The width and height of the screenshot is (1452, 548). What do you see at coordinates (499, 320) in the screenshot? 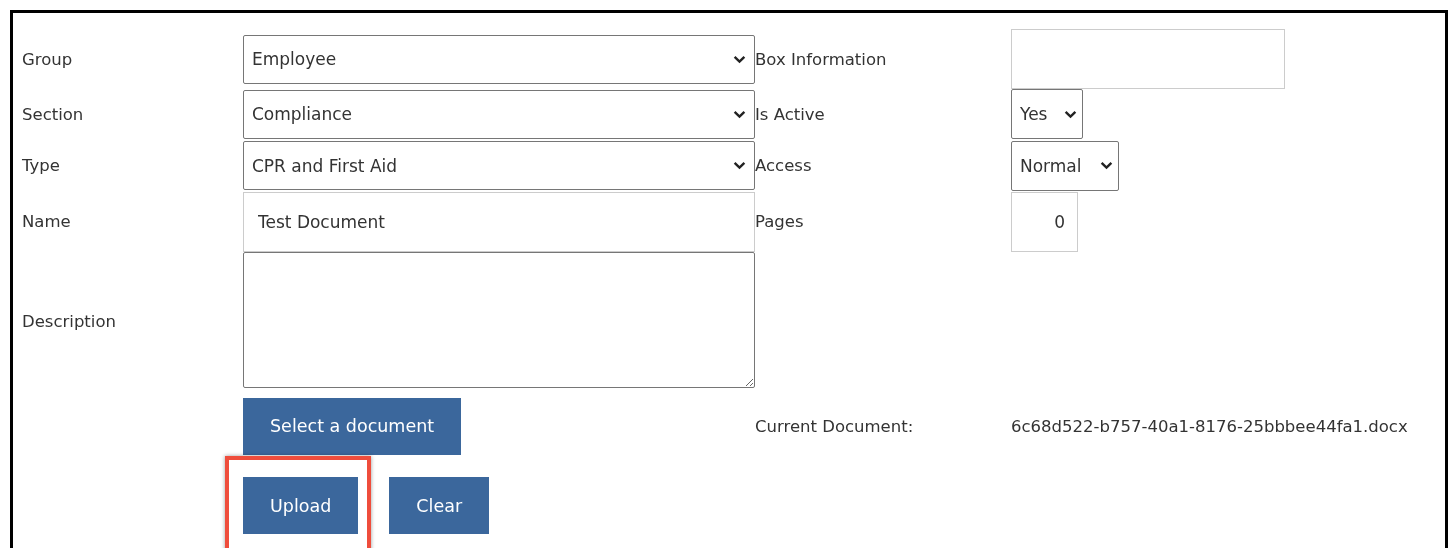
I see `description-field` at bounding box center [499, 320].